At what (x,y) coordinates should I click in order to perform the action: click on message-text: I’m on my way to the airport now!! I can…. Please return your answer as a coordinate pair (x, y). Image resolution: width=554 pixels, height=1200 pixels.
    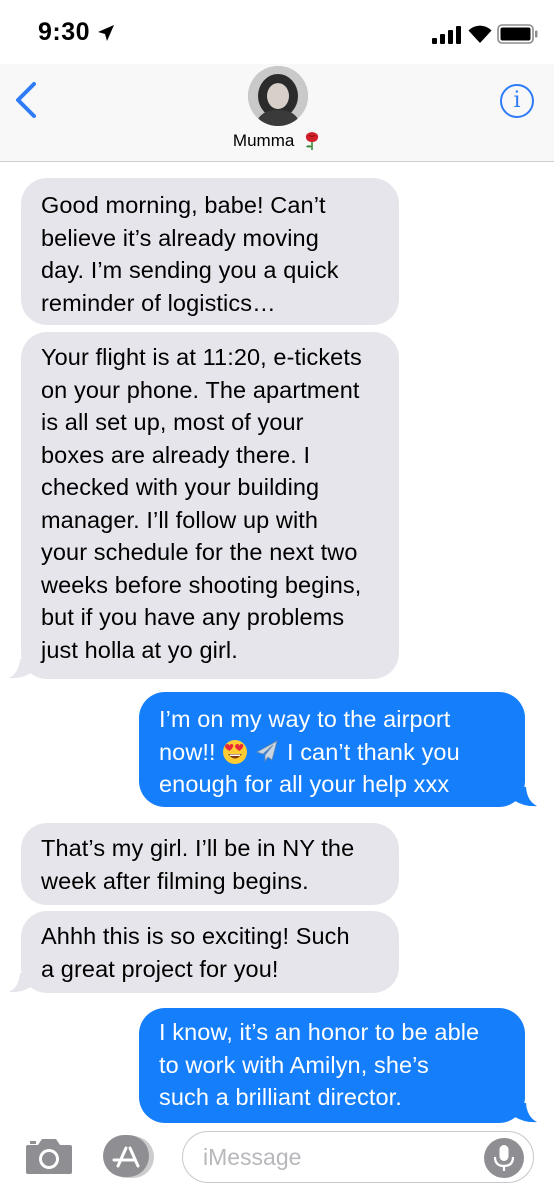
    Looking at the image, I should click on (332, 752).